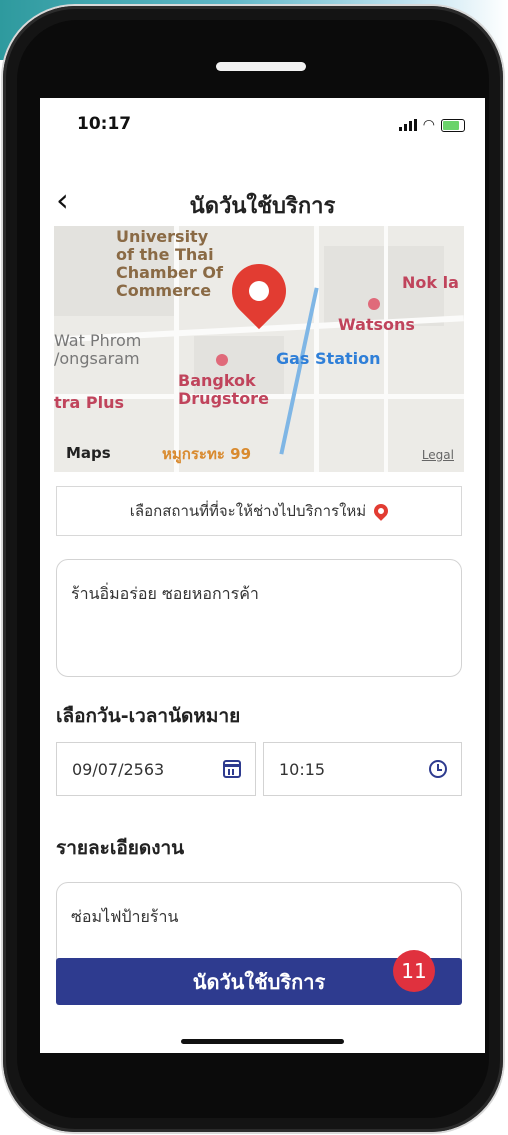  What do you see at coordinates (120, 848) in the screenshot?
I see `details-section-label: รายละเอียดงาน` at bounding box center [120, 848].